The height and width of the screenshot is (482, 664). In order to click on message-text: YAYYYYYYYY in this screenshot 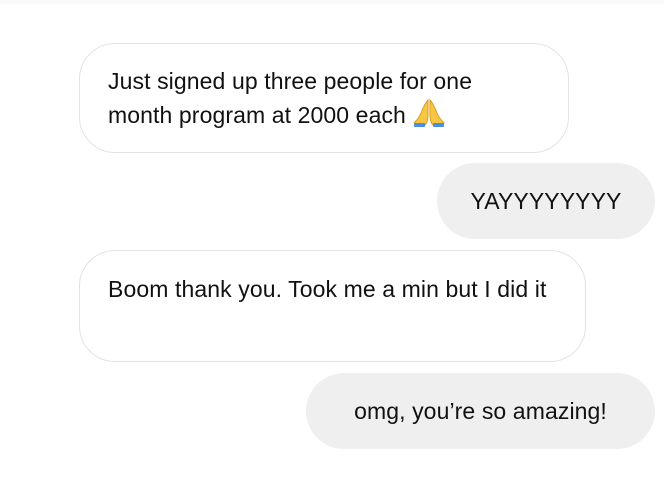, I will do `click(546, 201)`.